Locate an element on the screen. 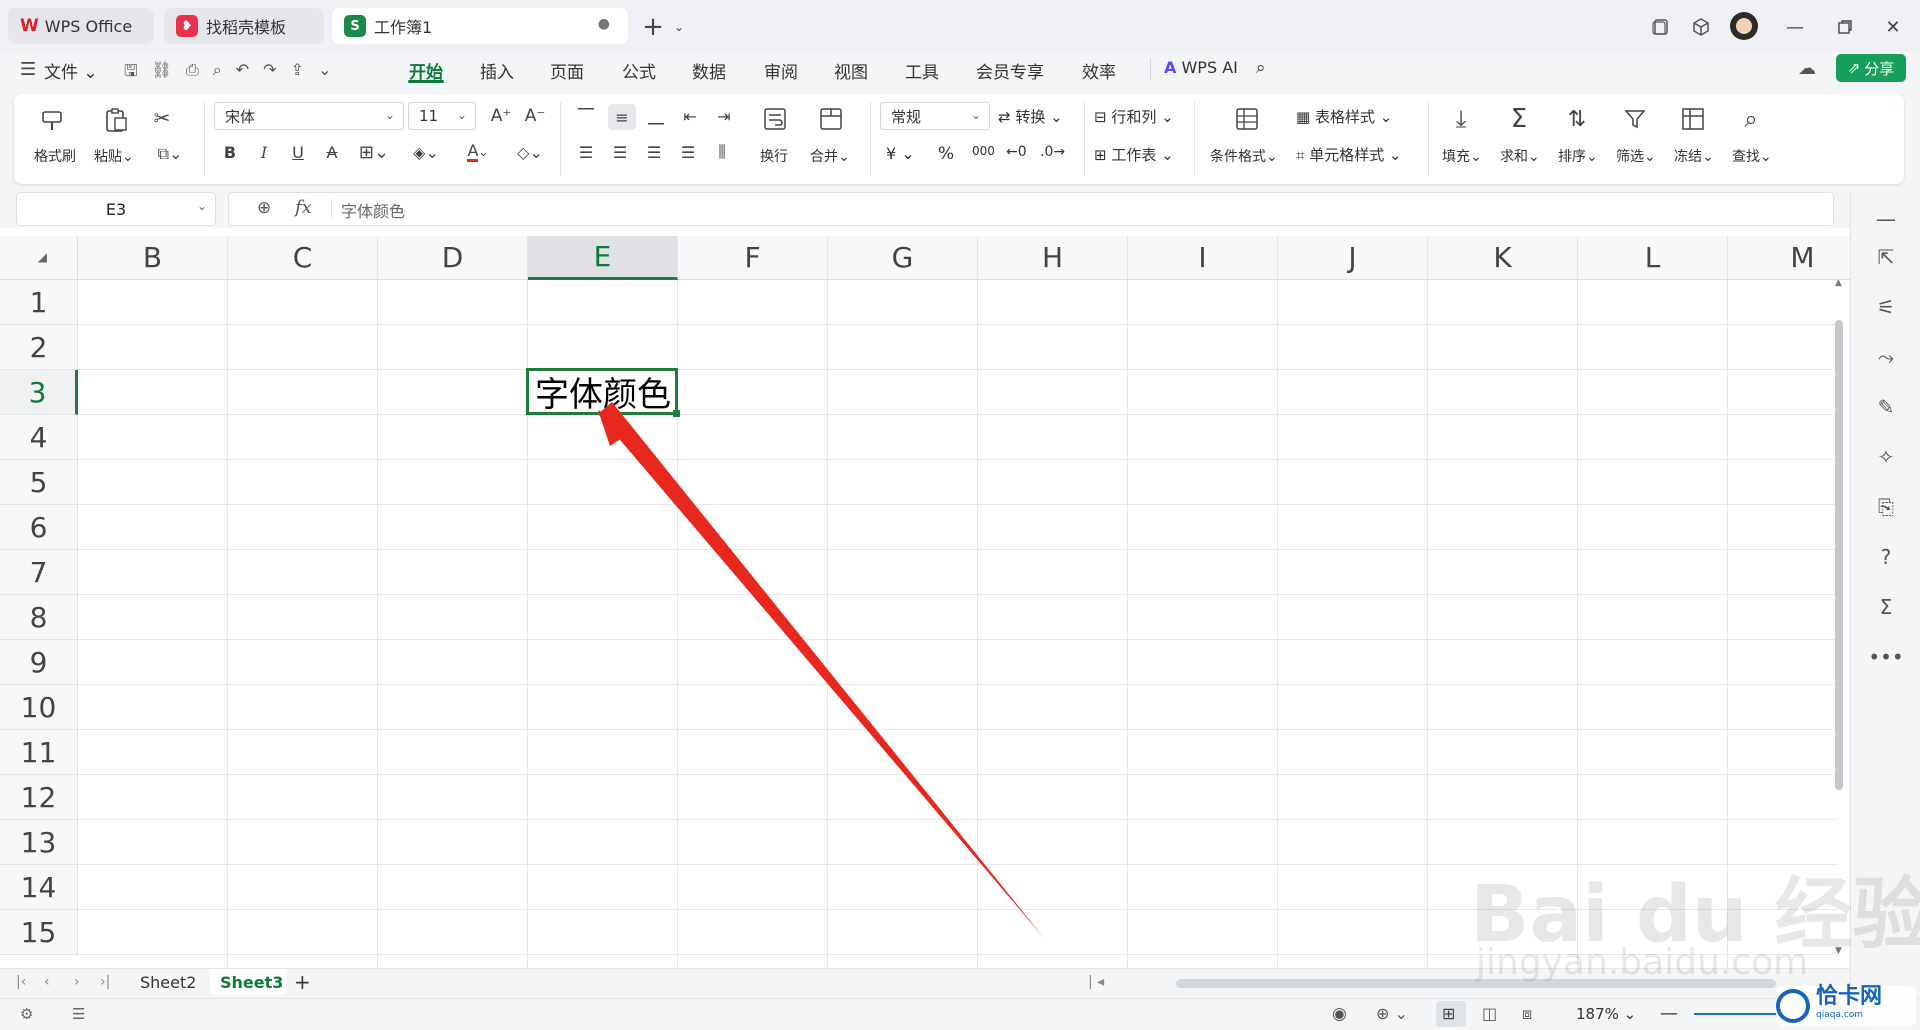 The height and width of the screenshot is (1030, 1920). zoom-out-icon: — is located at coordinates (1669, 1013).